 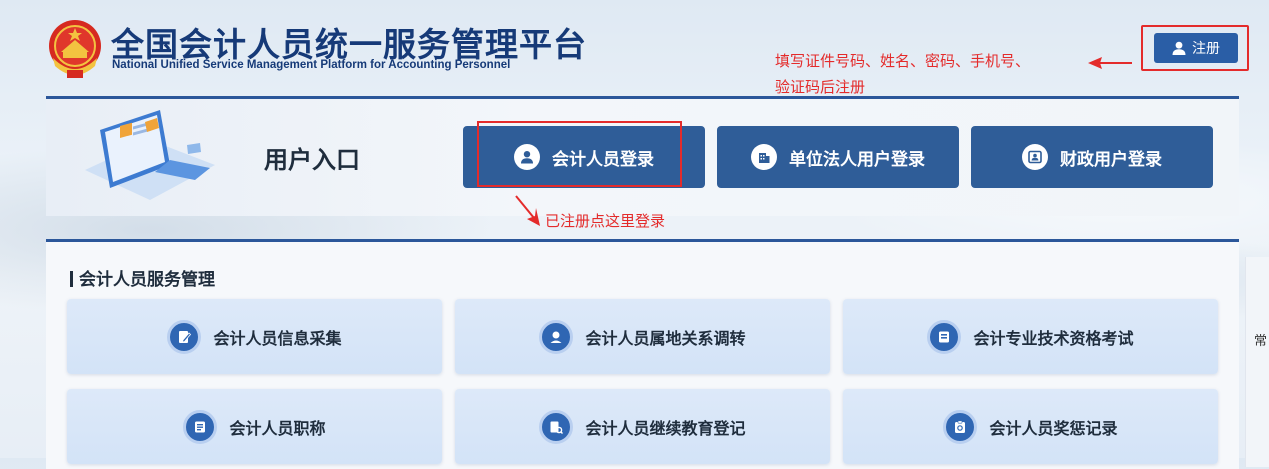 What do you see at coordinates (764, 157) in the screenshot?
I see `building-icon` at bounding box center [764, 157].